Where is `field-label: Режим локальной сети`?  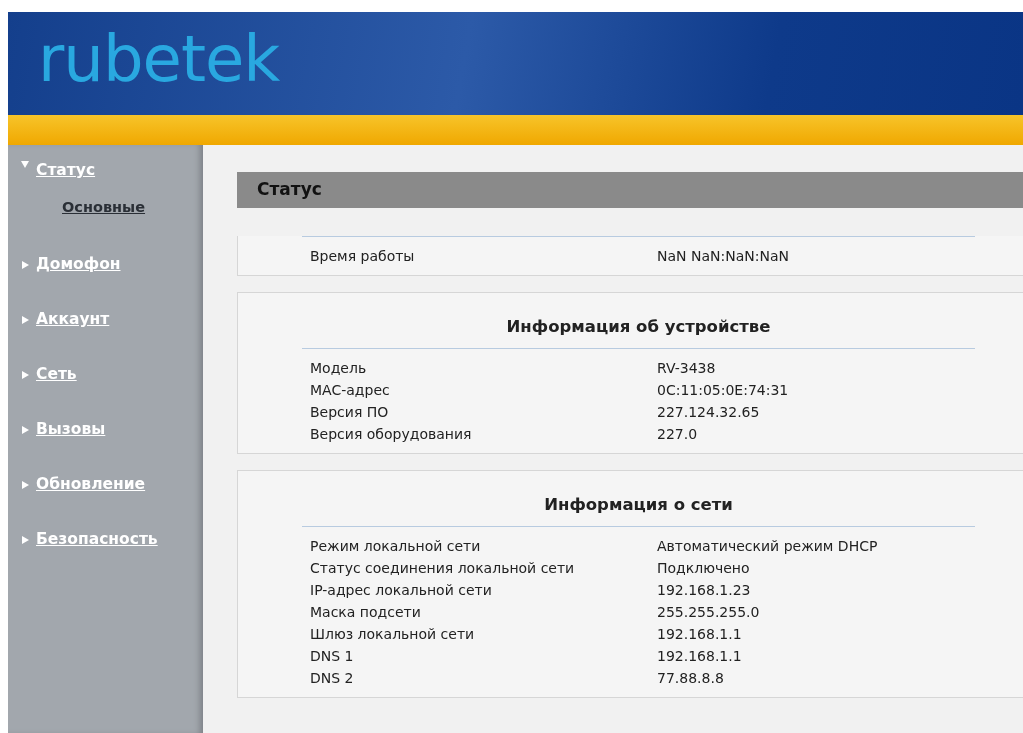 field-label: Режим локальной сети is located at coordinates (395, 546).